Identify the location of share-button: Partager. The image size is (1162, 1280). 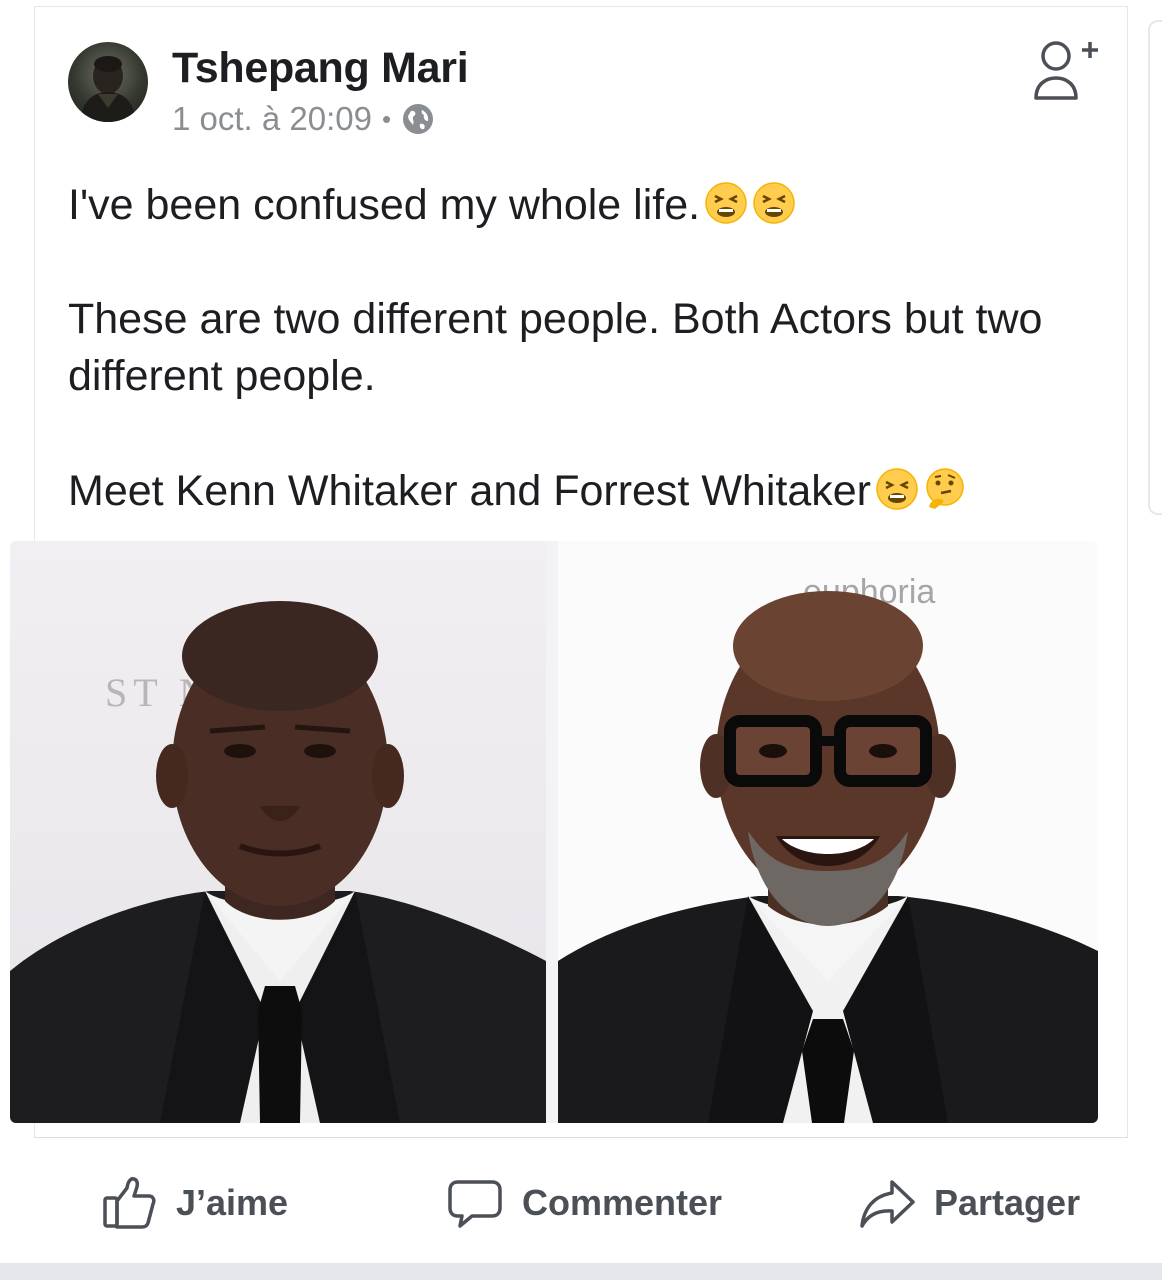
(969, 1203).